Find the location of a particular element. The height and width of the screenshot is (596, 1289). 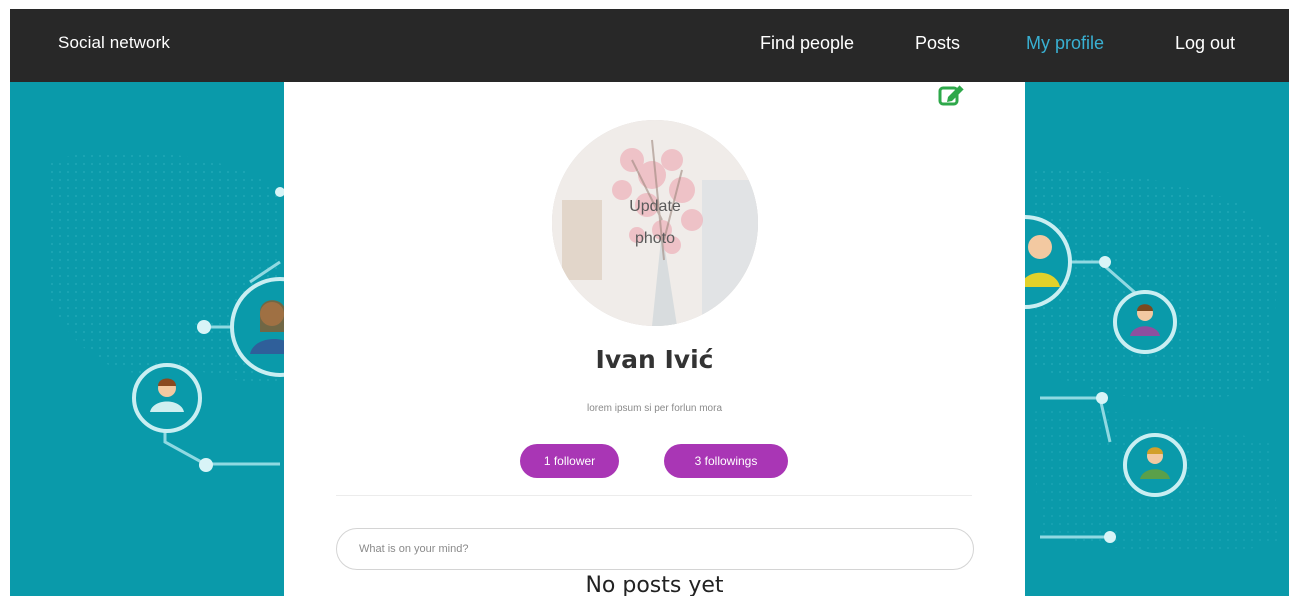

section-divider is located at coordinates (654, 495).